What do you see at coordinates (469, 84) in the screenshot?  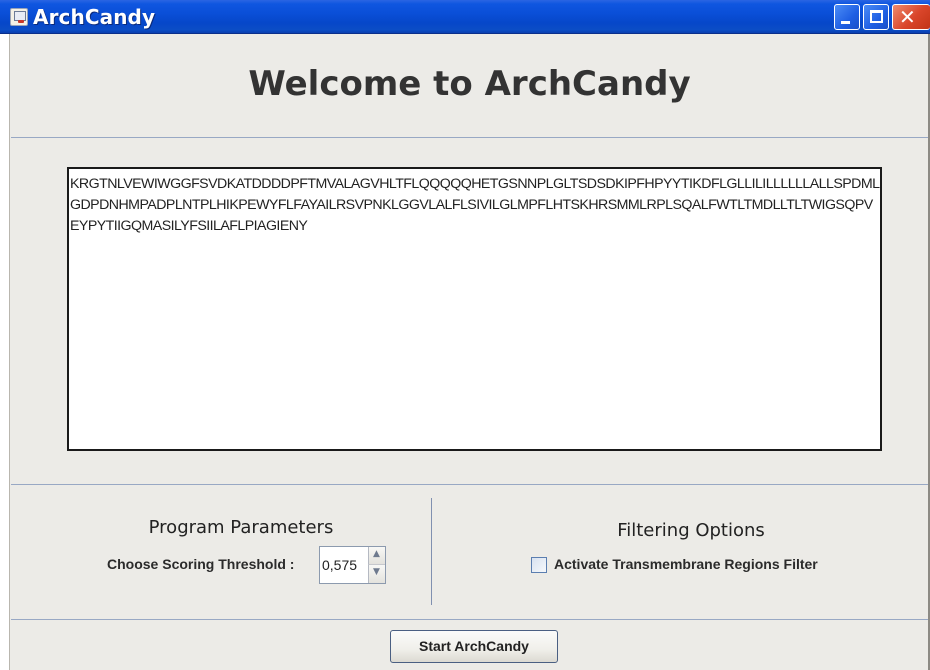 I see `page-title: Welcome to ArchCandy` at bounding box center [469, 84].